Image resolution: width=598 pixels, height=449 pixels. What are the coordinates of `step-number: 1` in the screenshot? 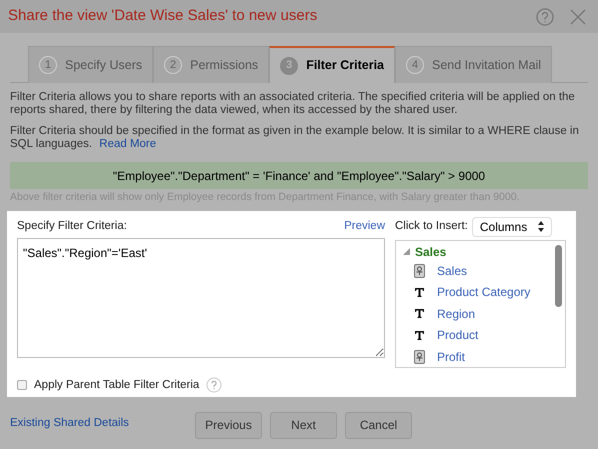 It's located at (48, 65).